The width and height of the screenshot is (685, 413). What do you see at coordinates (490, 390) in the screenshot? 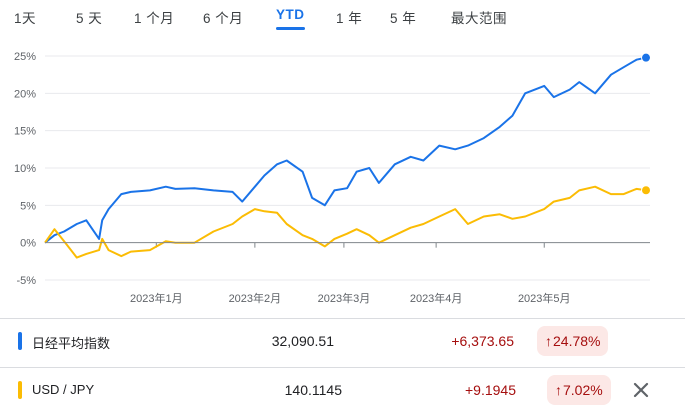
I see `series-change: +9.1945` at bounding box center [490, 390].